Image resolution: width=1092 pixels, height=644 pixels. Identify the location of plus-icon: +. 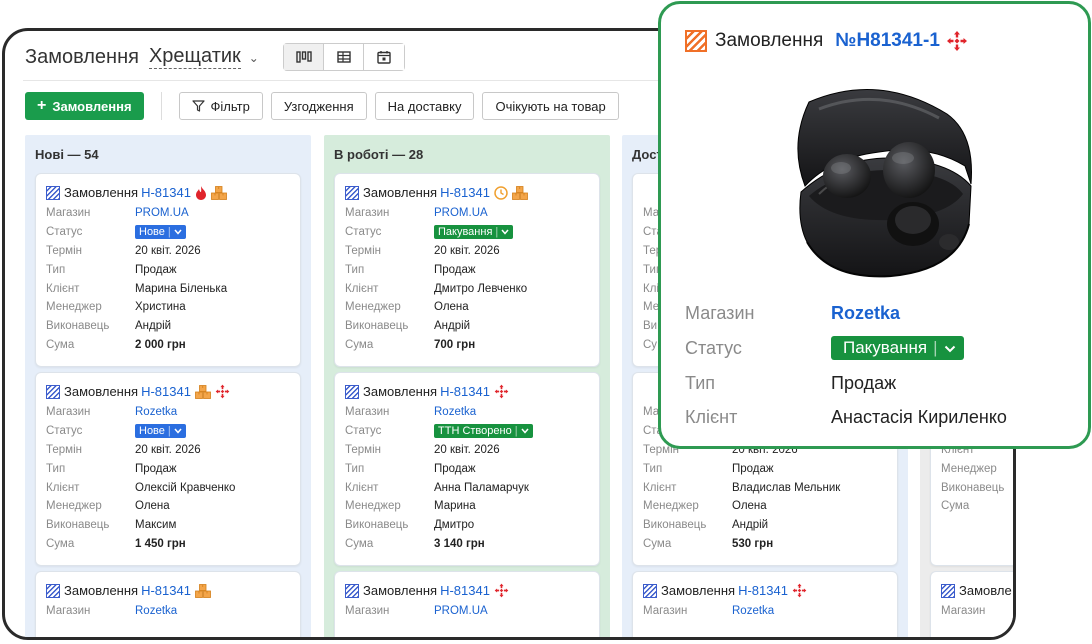
(42, 105).